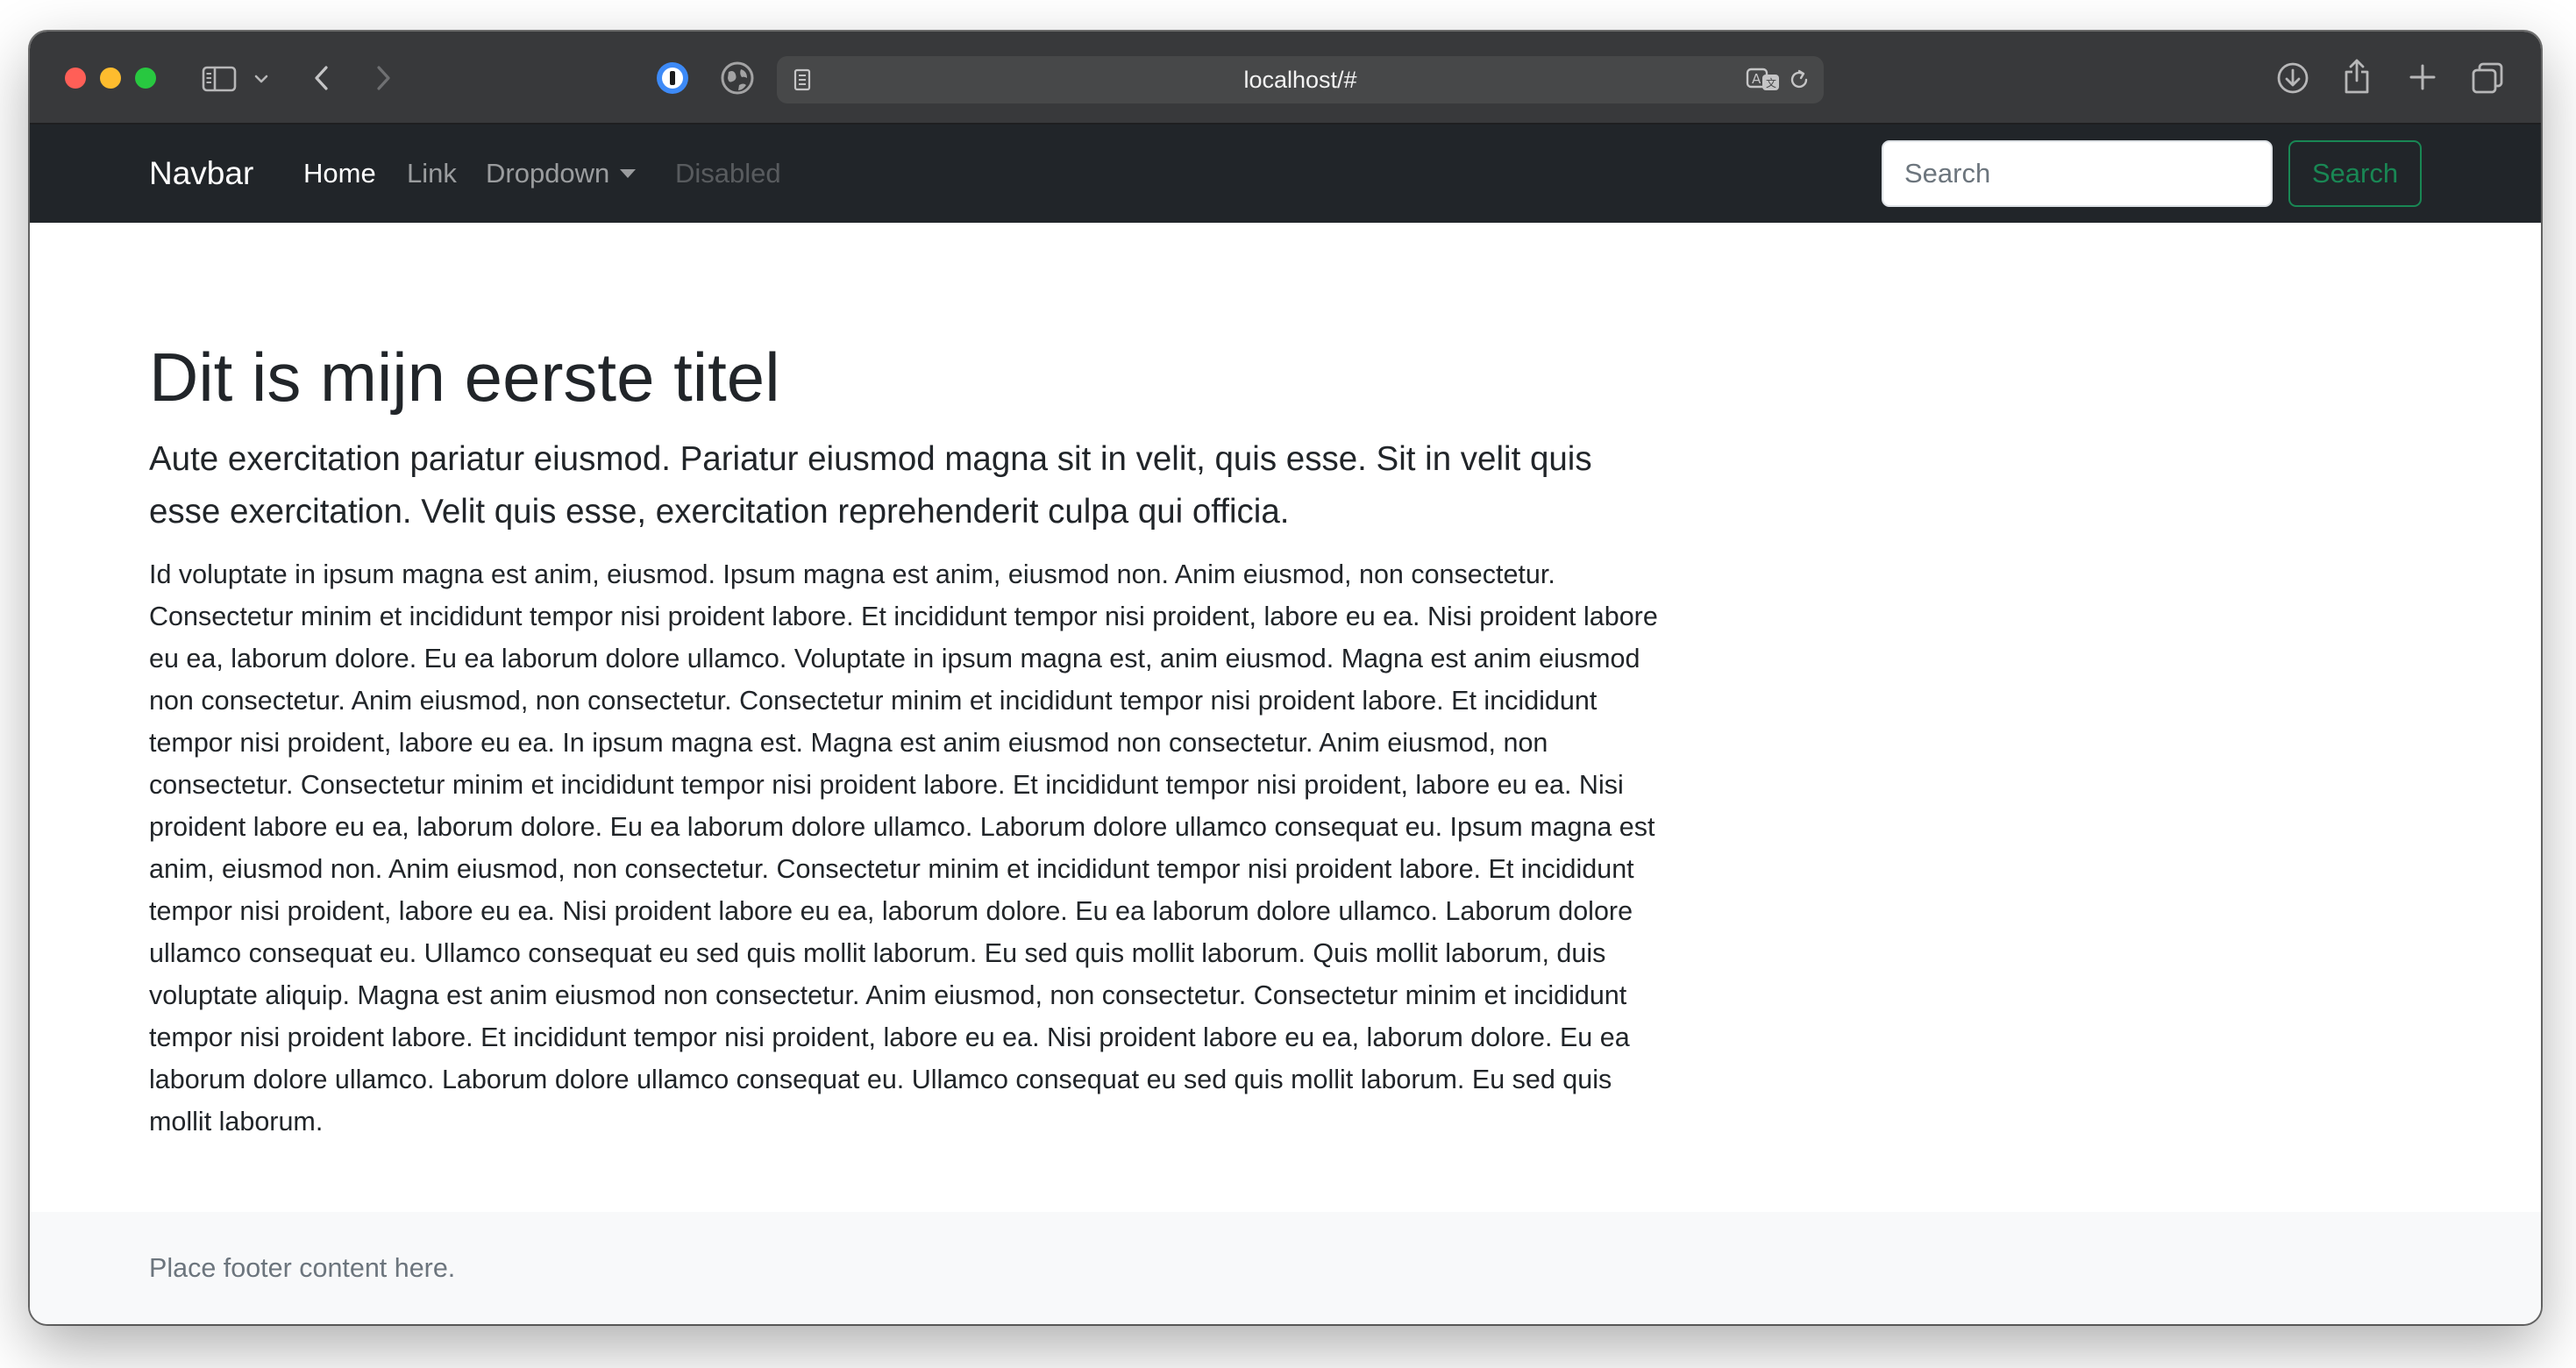 This screenshot has width=2576, height=1368. I want to click on share-icon, so click(2357, 76).